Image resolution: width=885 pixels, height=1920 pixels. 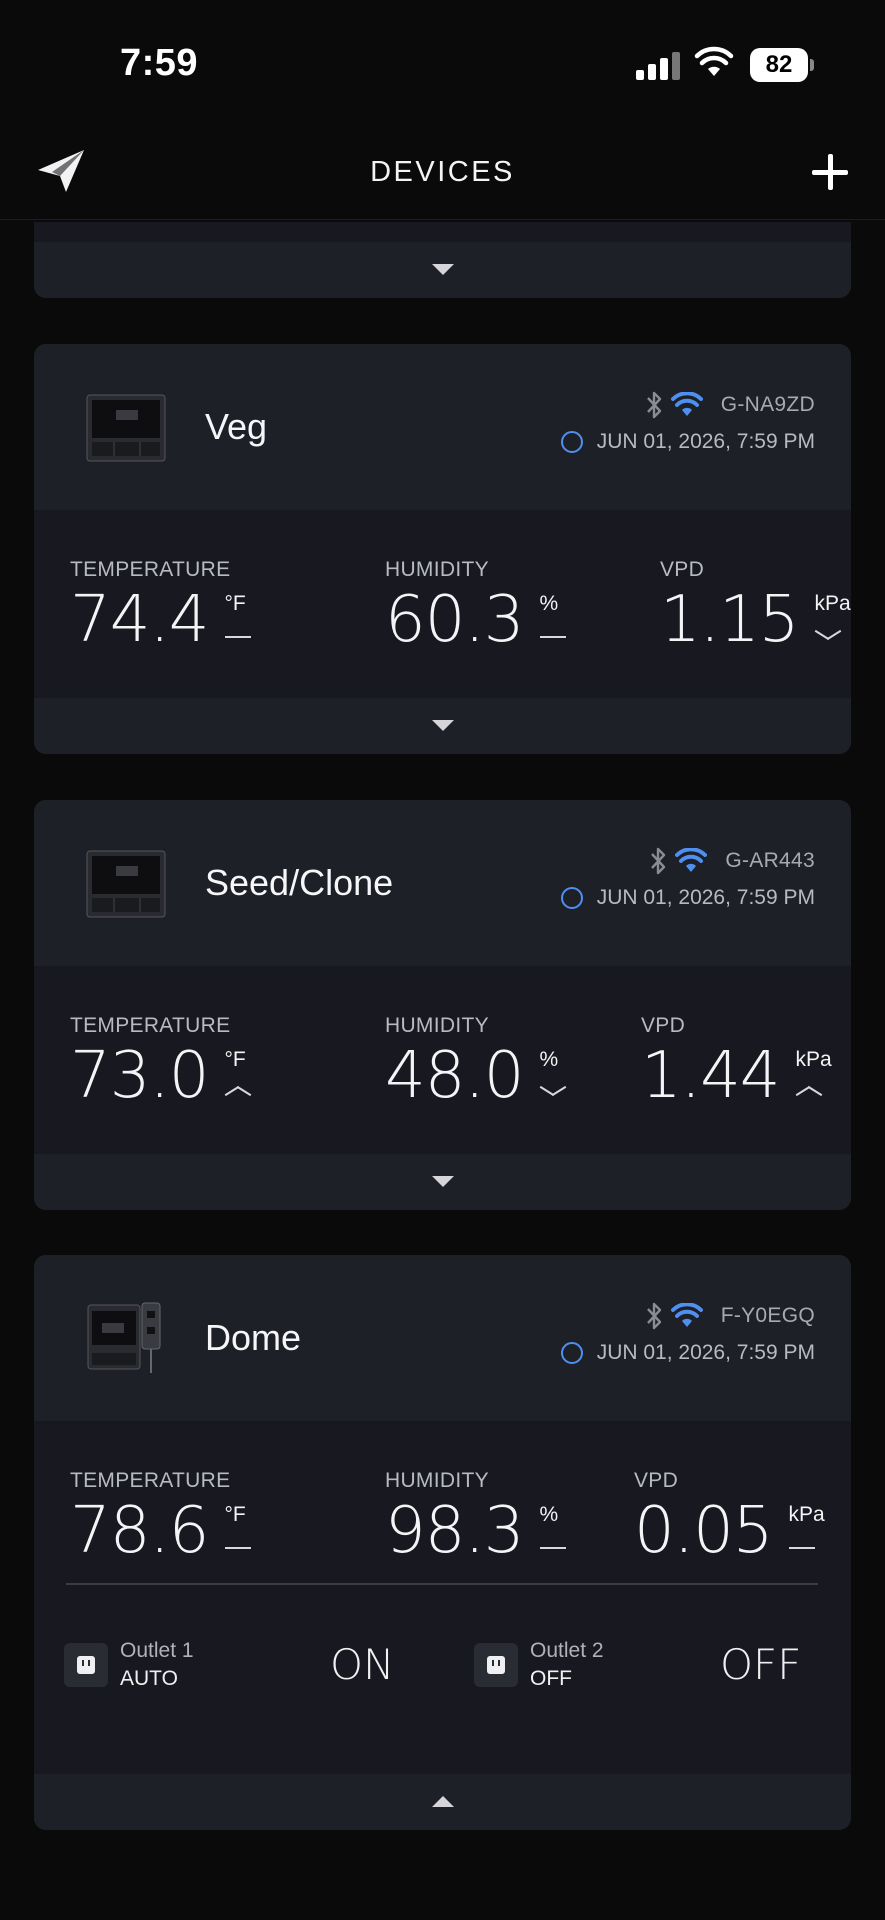 What do you see at coordinates (830, 172) in the screenshot?
I see `plus-icon` at bounding box center [830, 172].